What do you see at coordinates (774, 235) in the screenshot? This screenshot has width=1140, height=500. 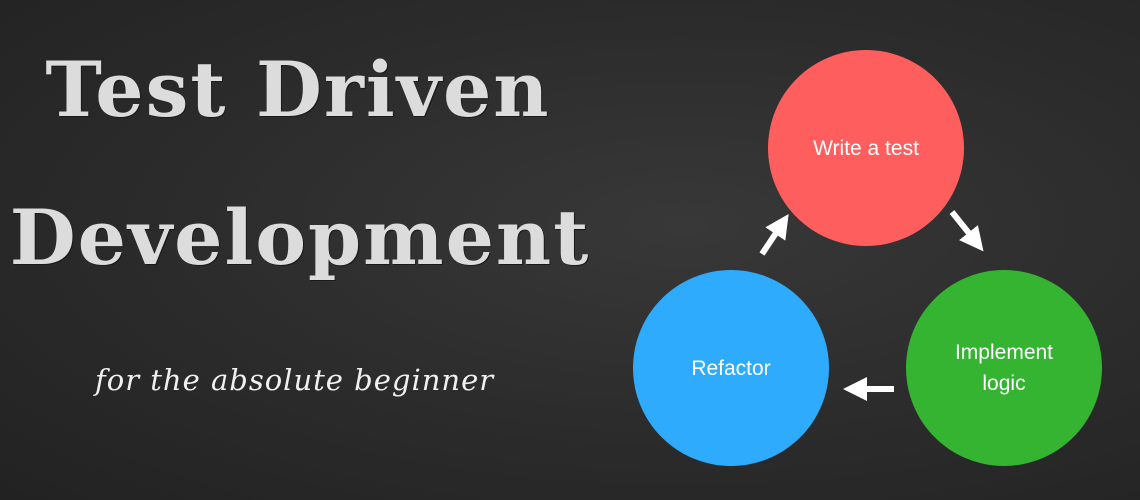 I see `arrow-refactor-to-write` at bounding box center [774, 235].